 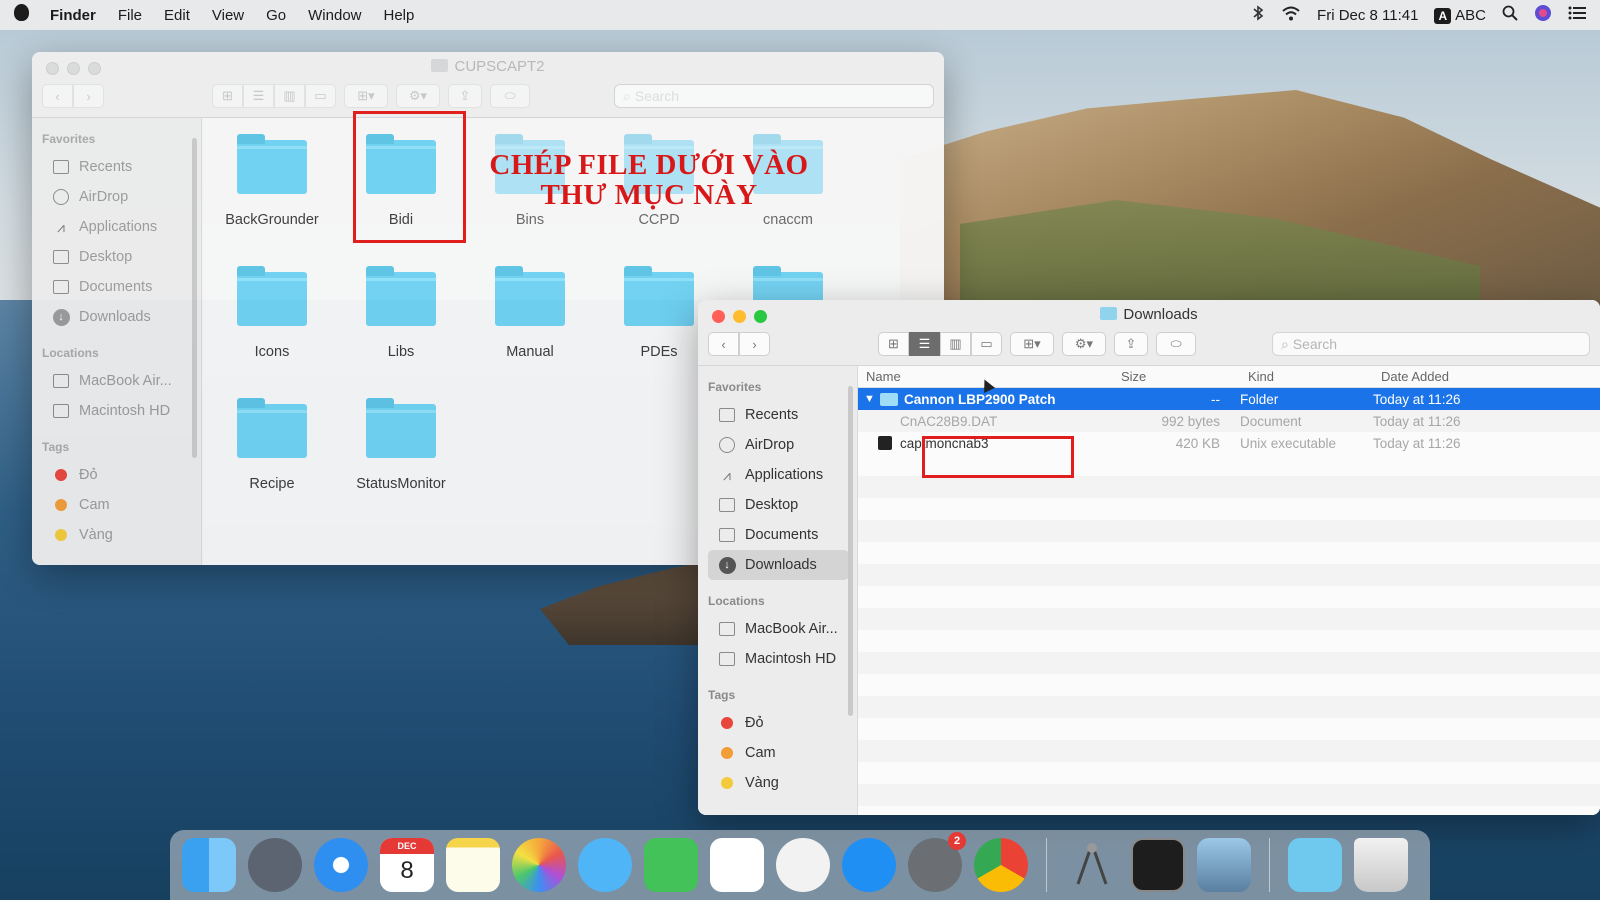 I want to click on notes-icon, so click(x=473, y=865).